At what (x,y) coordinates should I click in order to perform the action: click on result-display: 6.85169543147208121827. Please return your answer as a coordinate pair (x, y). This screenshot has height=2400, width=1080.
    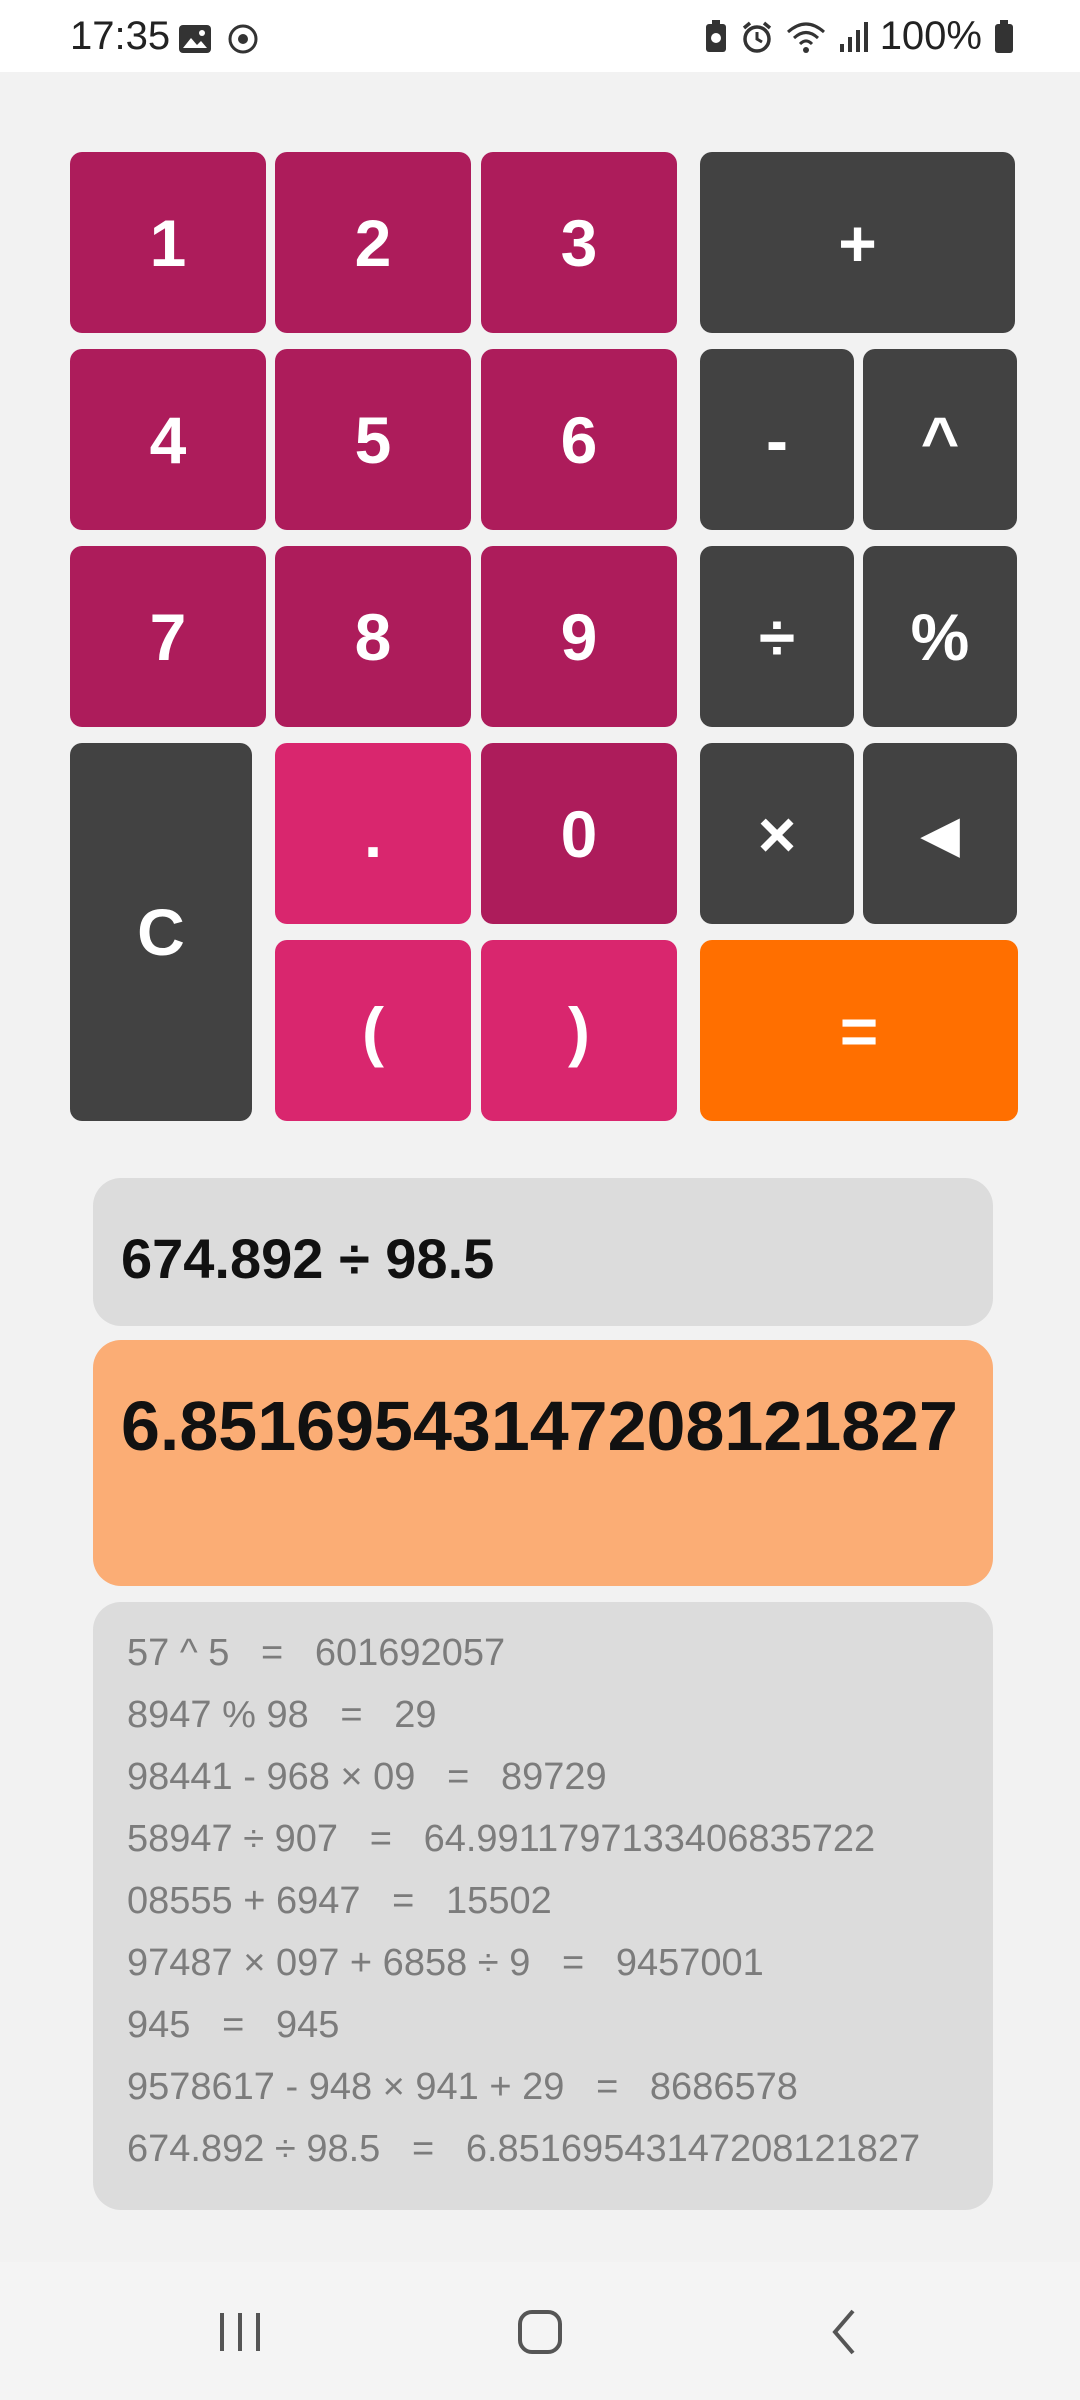
    Looking at the image, I should click on (543, 1463).